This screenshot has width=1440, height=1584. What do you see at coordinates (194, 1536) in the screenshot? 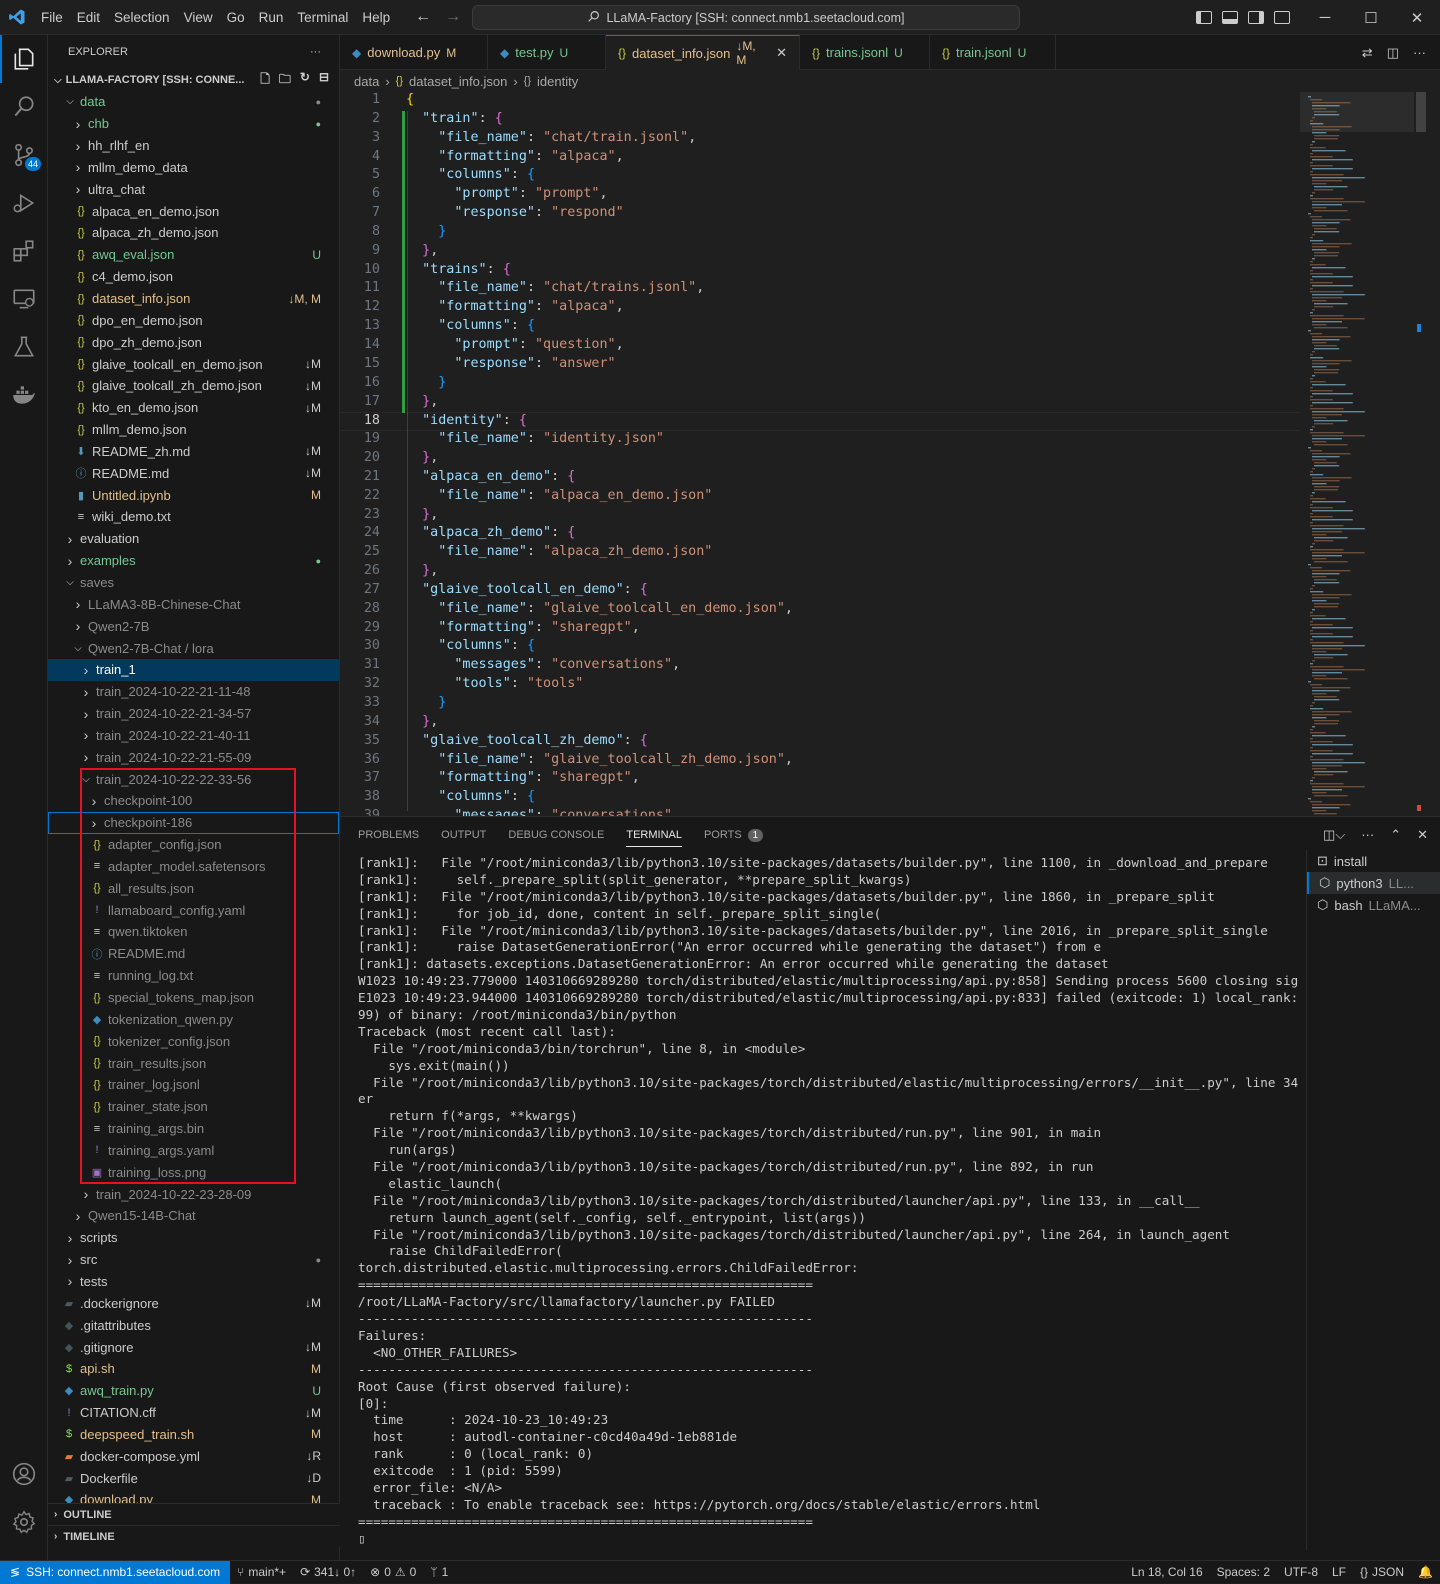
I see `timeline-section: › TIMELINE` at bounding box center [194, 1536].